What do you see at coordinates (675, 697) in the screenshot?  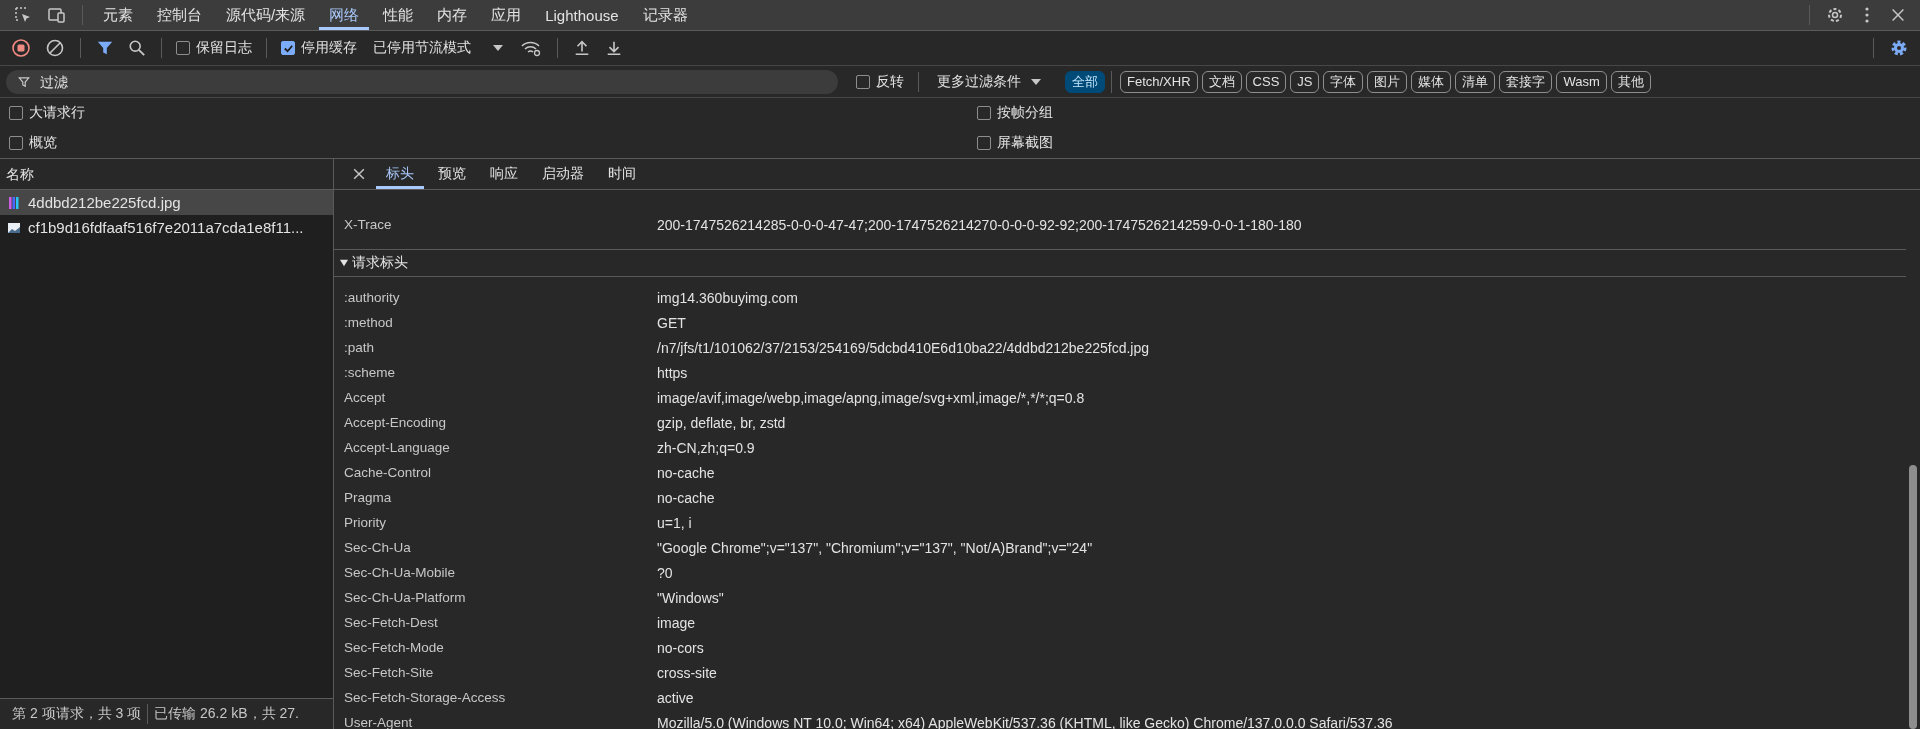 I see `header-value: active` at bounding box center [675, 697].